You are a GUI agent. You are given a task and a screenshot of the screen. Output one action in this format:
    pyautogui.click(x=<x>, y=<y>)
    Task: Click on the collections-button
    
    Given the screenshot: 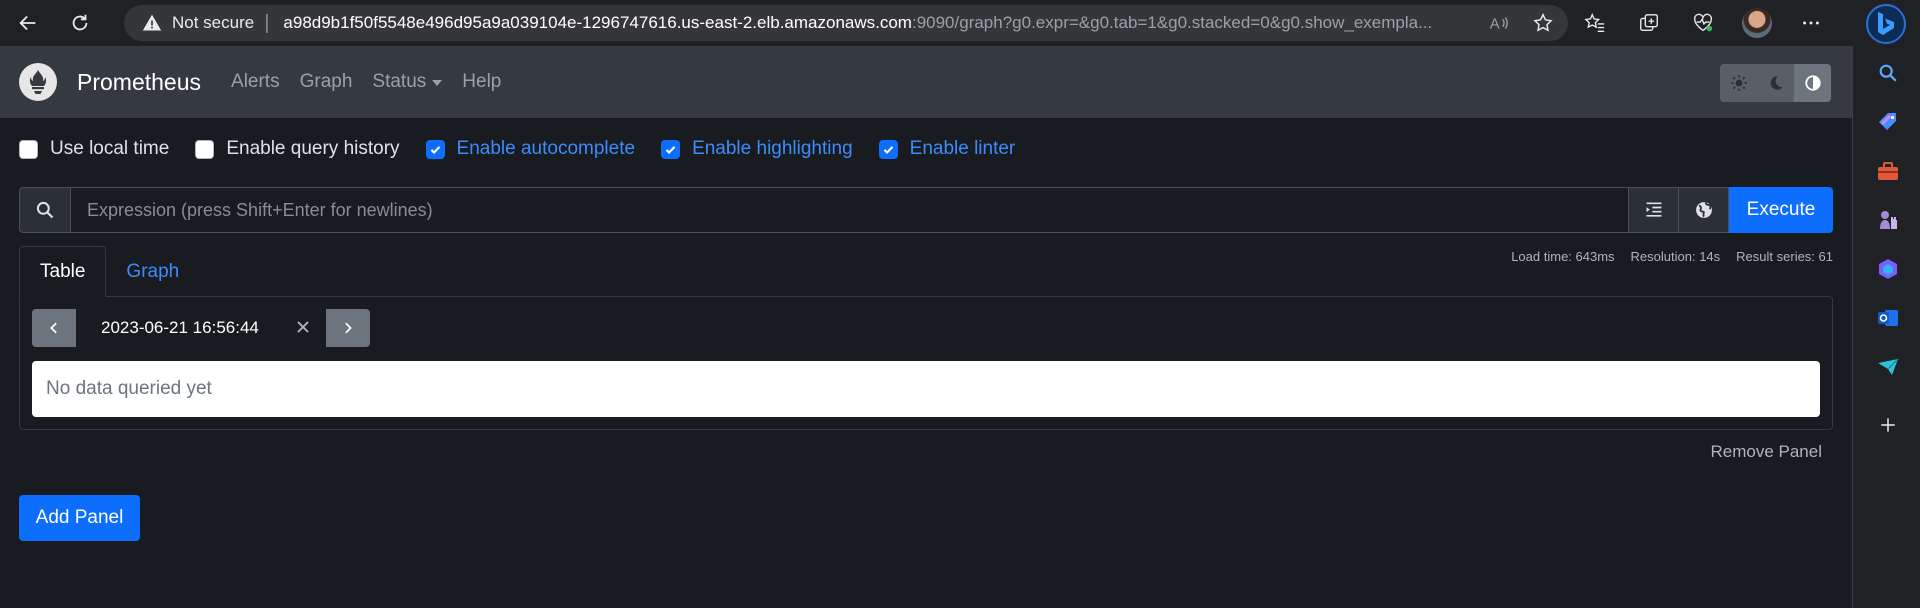 What is the action you would take?
    pyautogui.click(x=1649, y=23)
    